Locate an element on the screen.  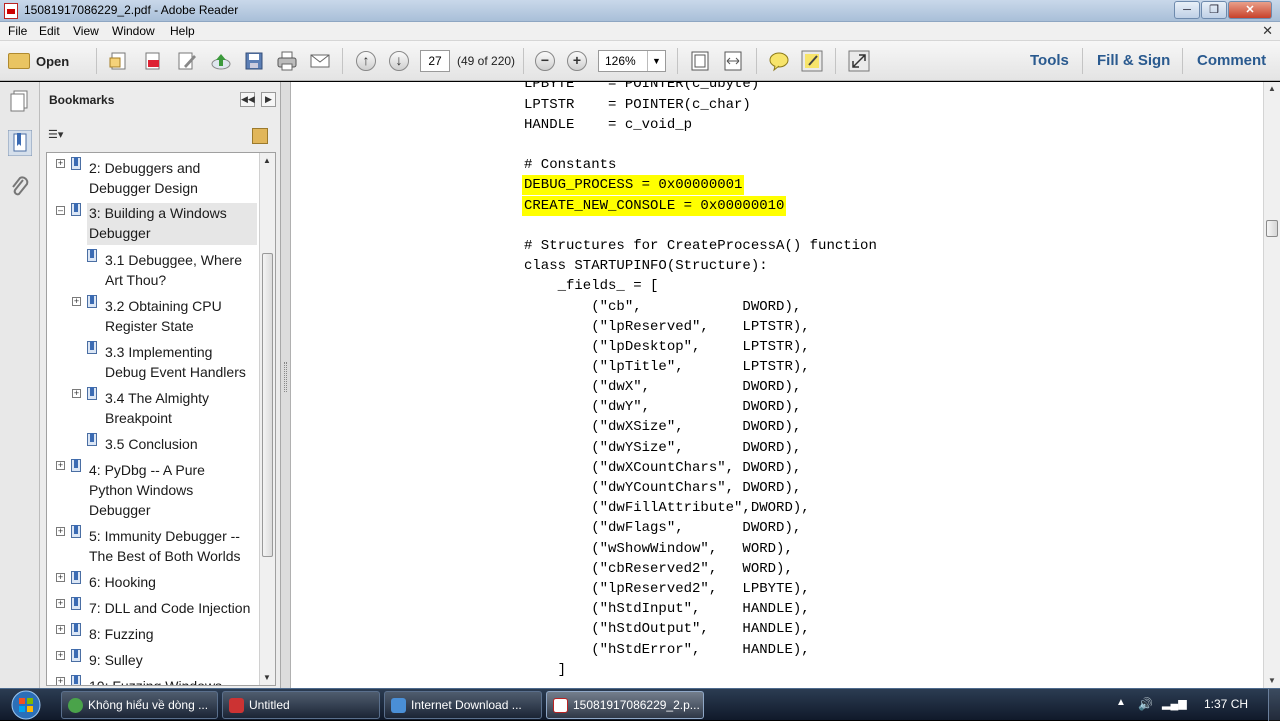
fill-sign-pane-button: Fill & Sign is located at coordinates (1133, 60).